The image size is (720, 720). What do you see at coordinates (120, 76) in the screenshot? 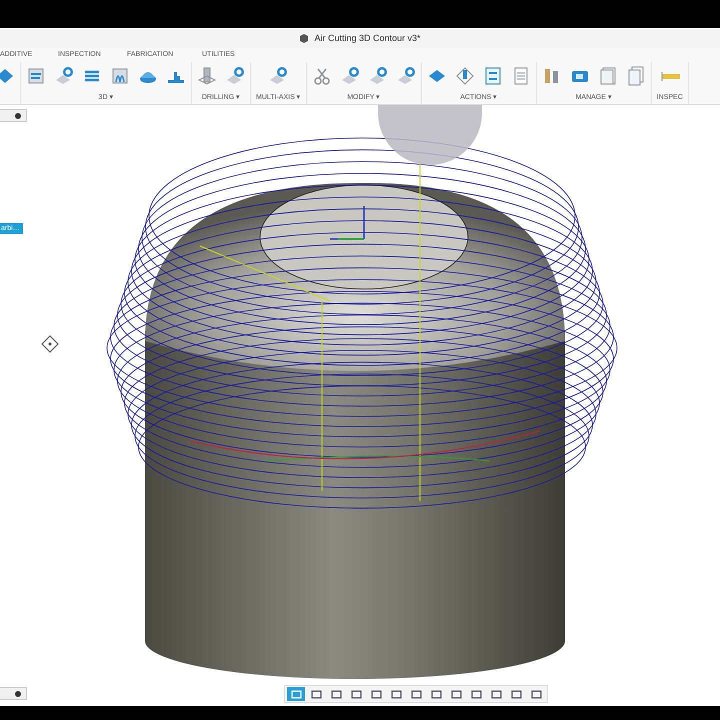
I see `contour-icon` at bounding box center [120, 76].